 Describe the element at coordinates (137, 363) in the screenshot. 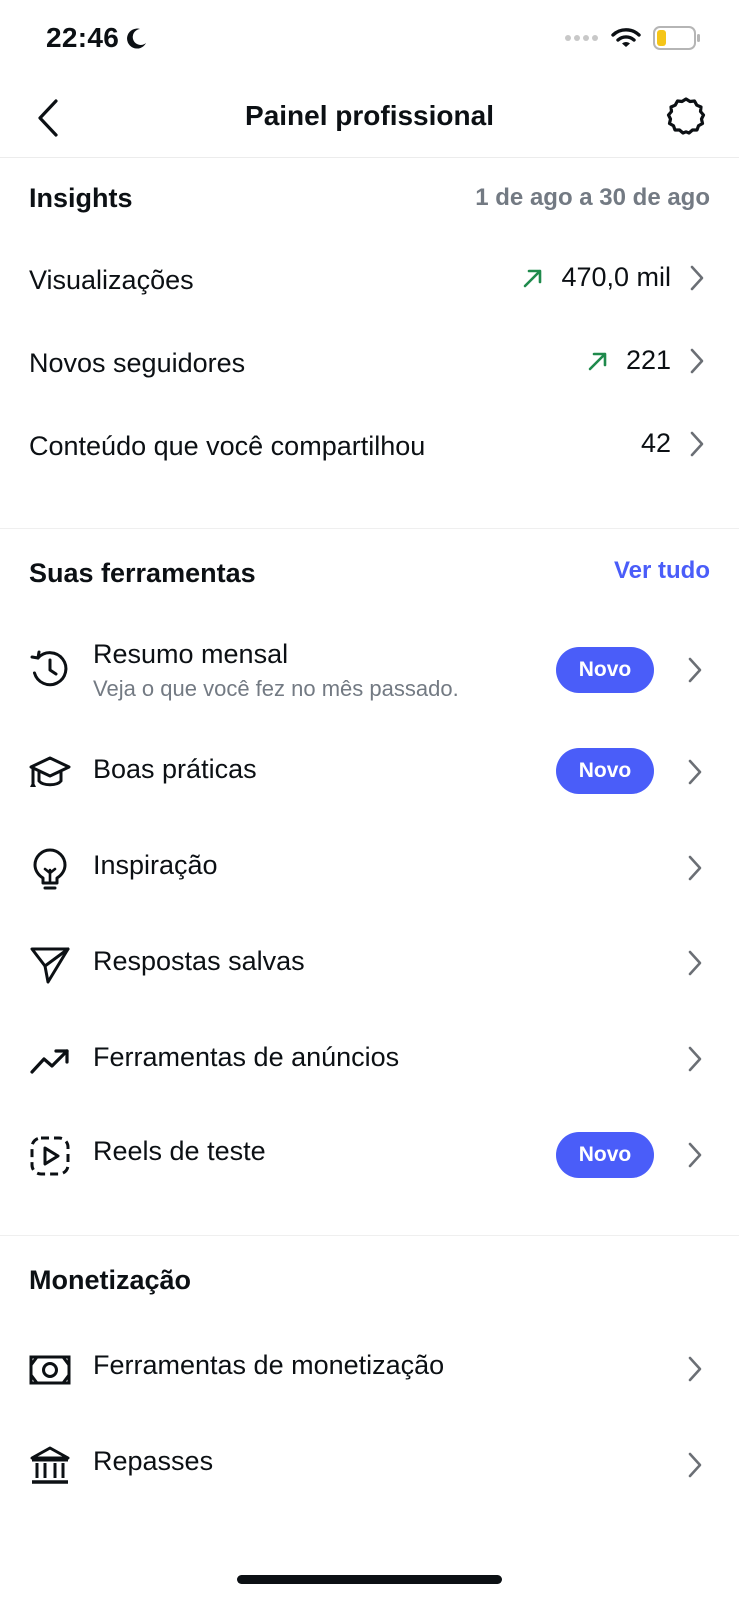

I see `insight-label: Novos seguidores` at that location.